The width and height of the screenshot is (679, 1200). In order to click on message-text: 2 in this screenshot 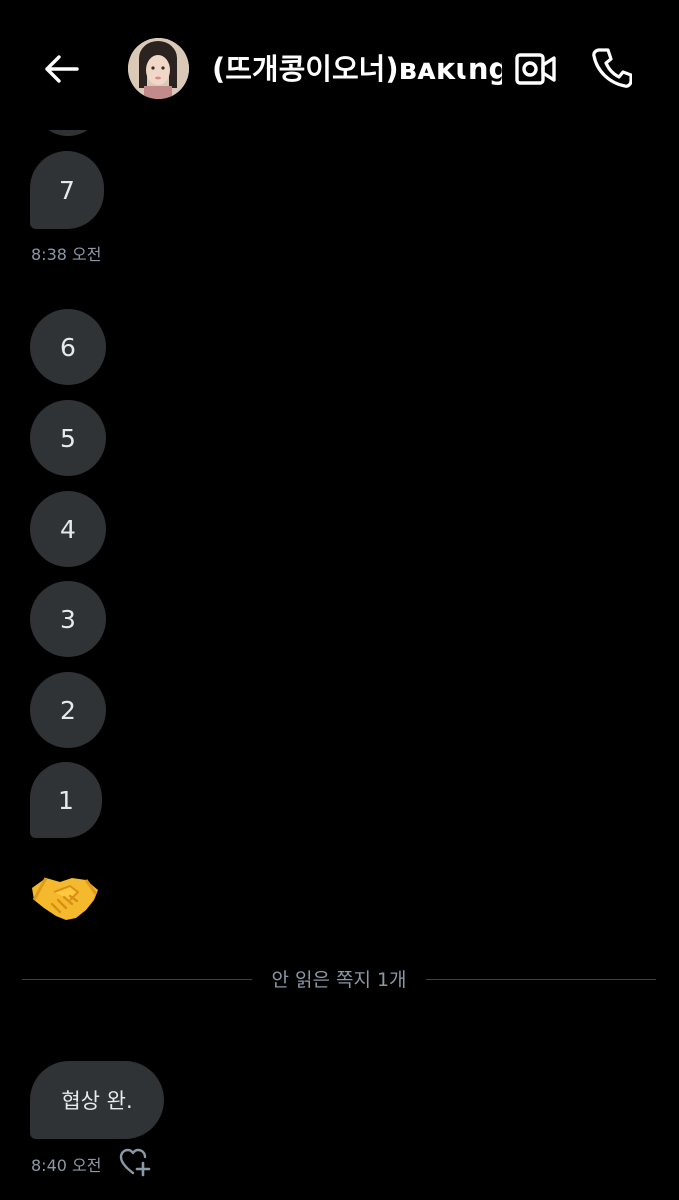, I will do `click(68, 710)`.